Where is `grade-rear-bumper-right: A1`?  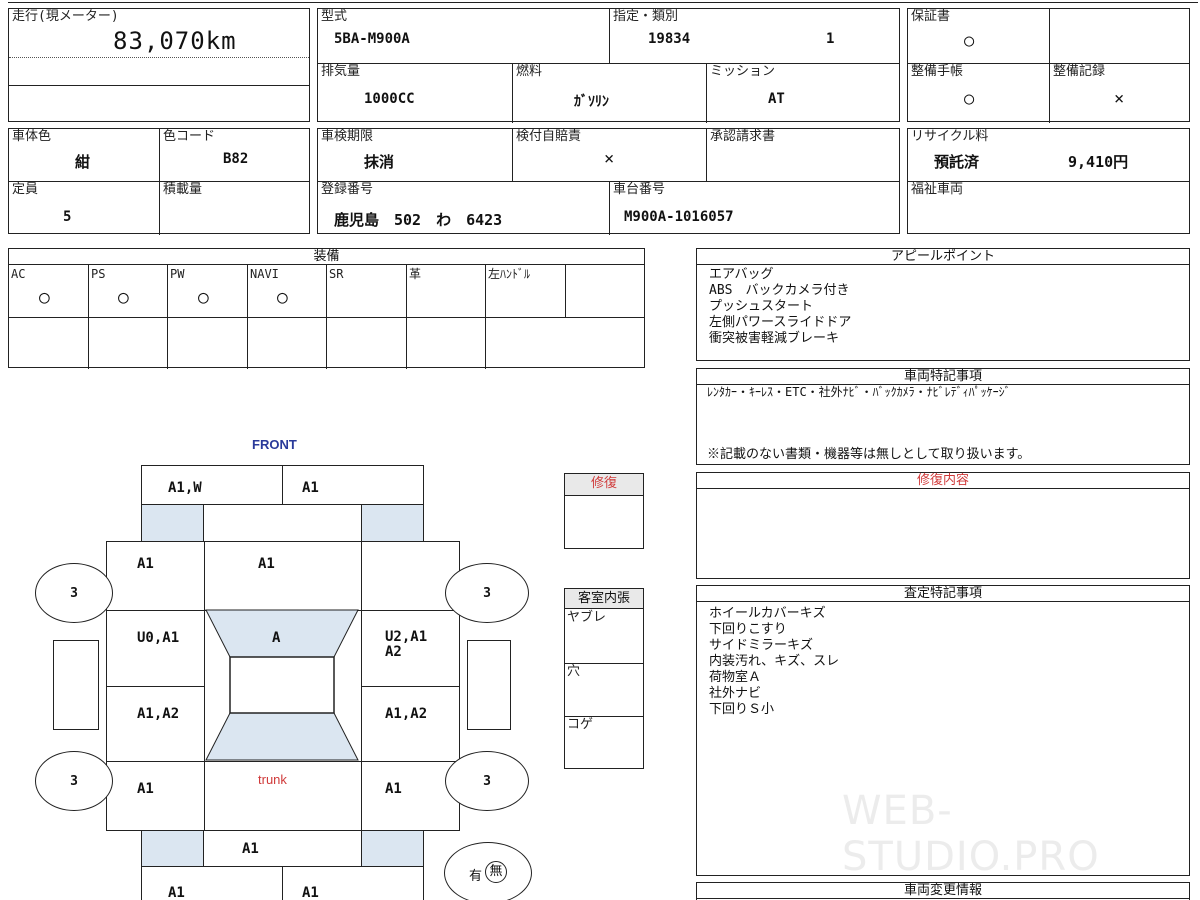
grade-rear-bumper-right: A1 is located at coordinates (310, 892).